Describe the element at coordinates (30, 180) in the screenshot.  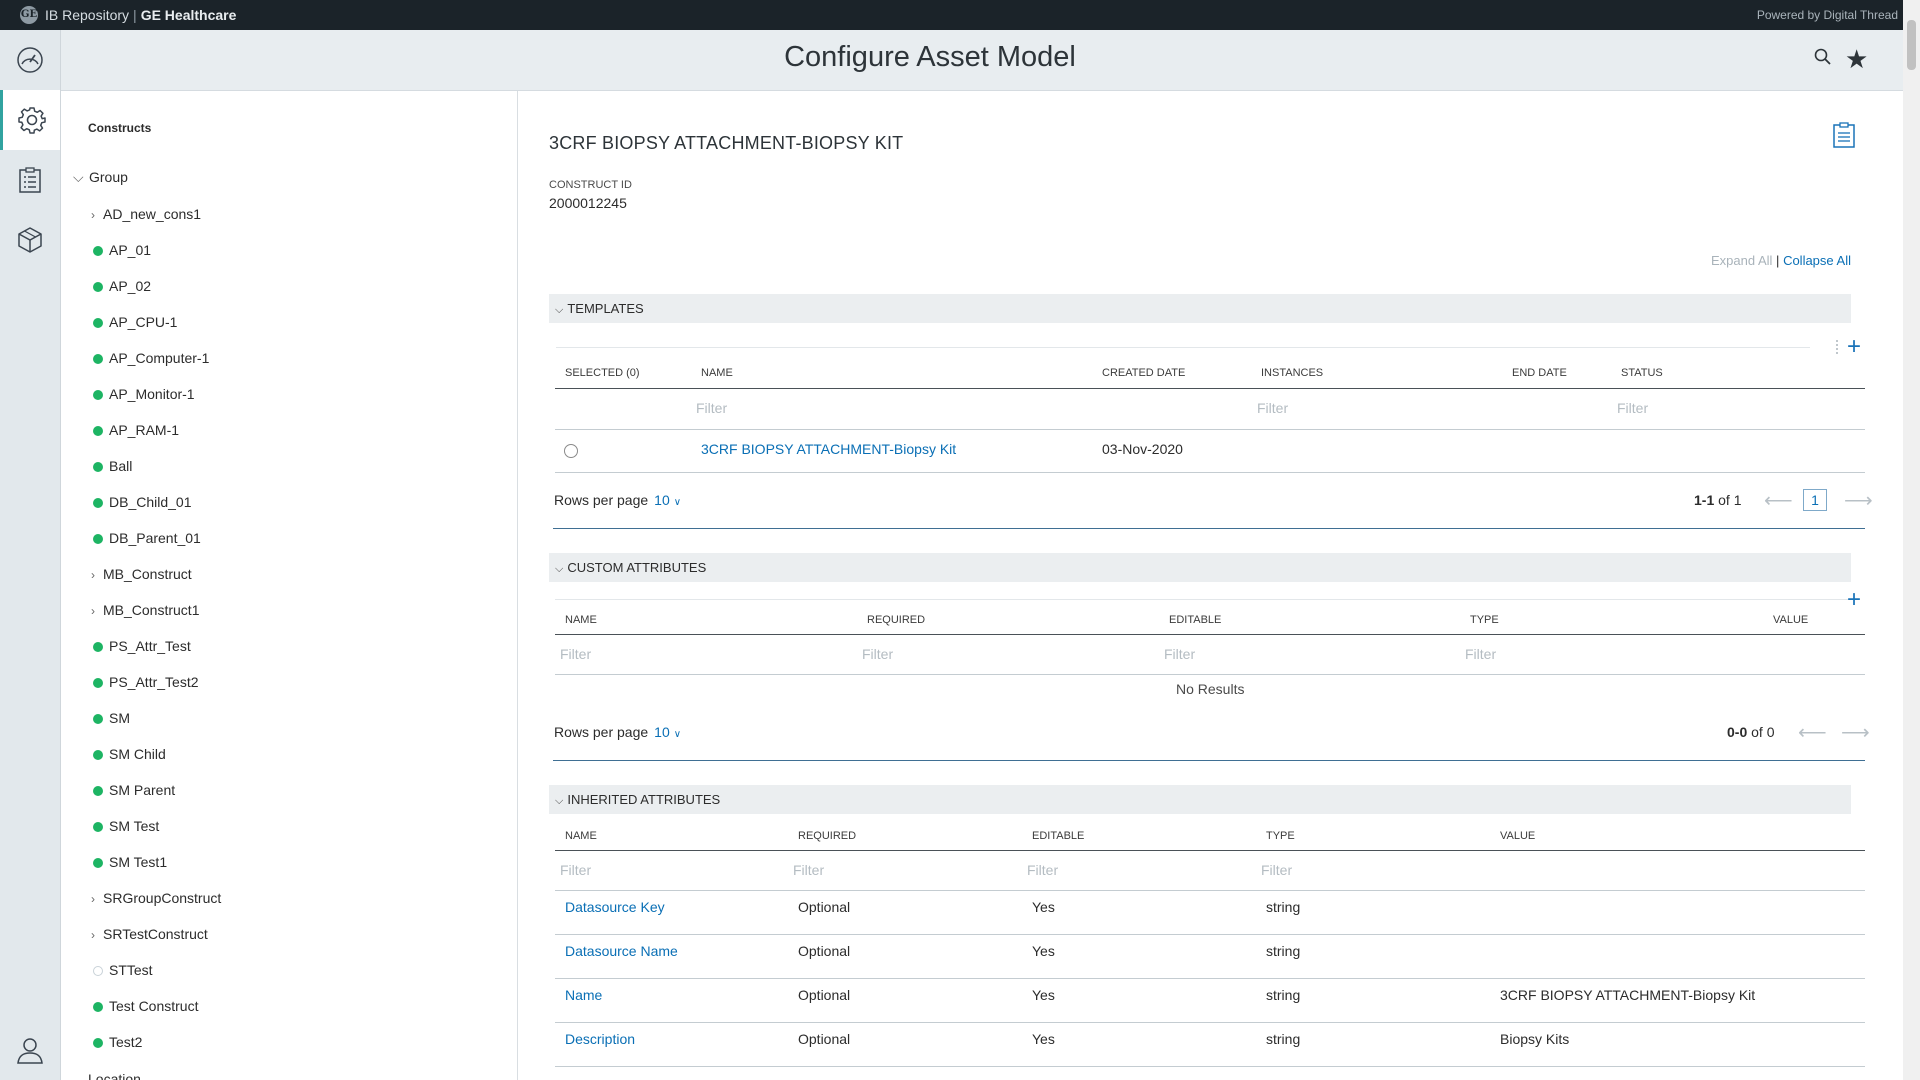
I see `nav-checklist` at that location.